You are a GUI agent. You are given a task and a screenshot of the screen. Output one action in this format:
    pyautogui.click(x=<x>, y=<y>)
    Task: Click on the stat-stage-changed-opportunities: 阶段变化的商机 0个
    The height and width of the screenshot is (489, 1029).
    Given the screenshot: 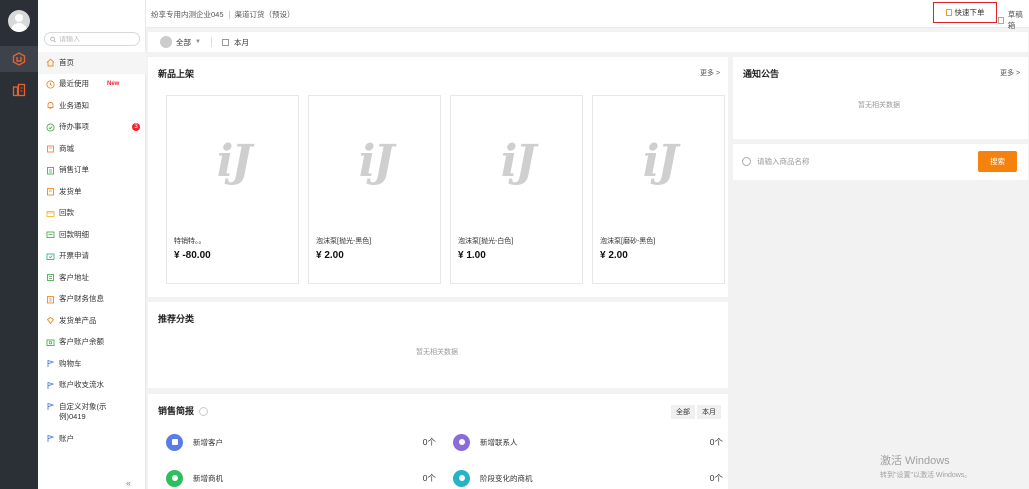 What is the action you would take?
    pyautogui.click(x=588, y=478)
    